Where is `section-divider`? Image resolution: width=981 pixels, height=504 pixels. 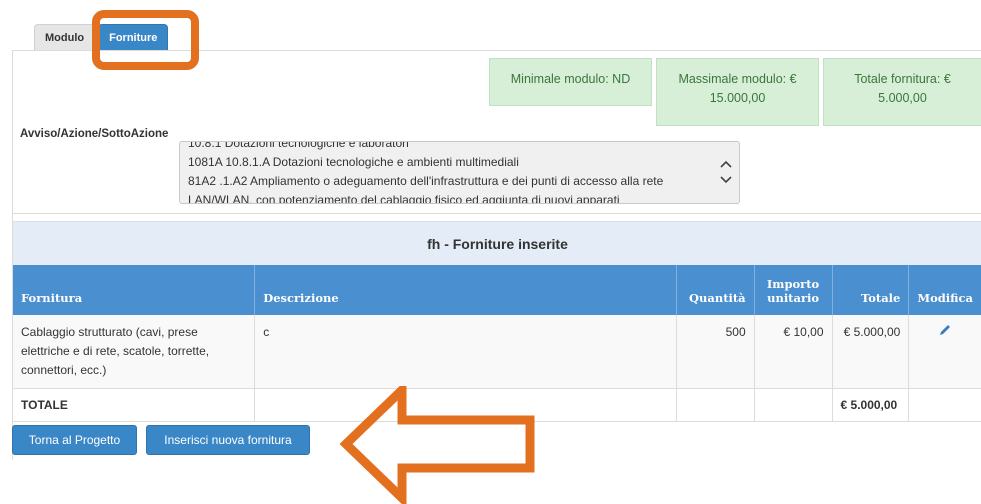 section-divider is located at coordinates (497, 213).